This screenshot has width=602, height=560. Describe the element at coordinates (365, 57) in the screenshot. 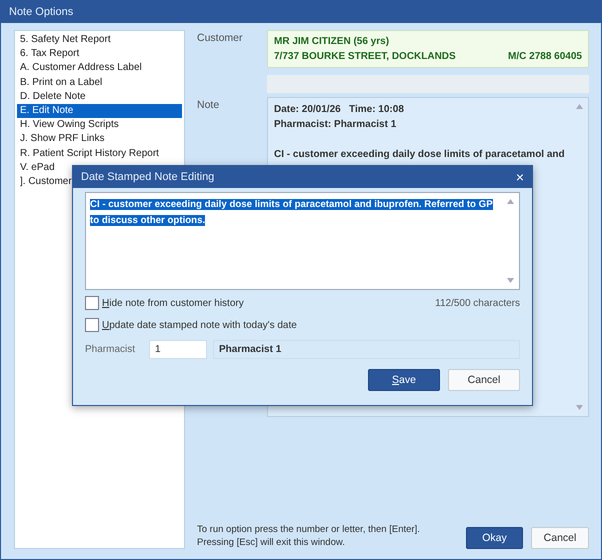

I see `customer-address: 7/737 BOURKE STREET, DOCKLANDS` at that location.